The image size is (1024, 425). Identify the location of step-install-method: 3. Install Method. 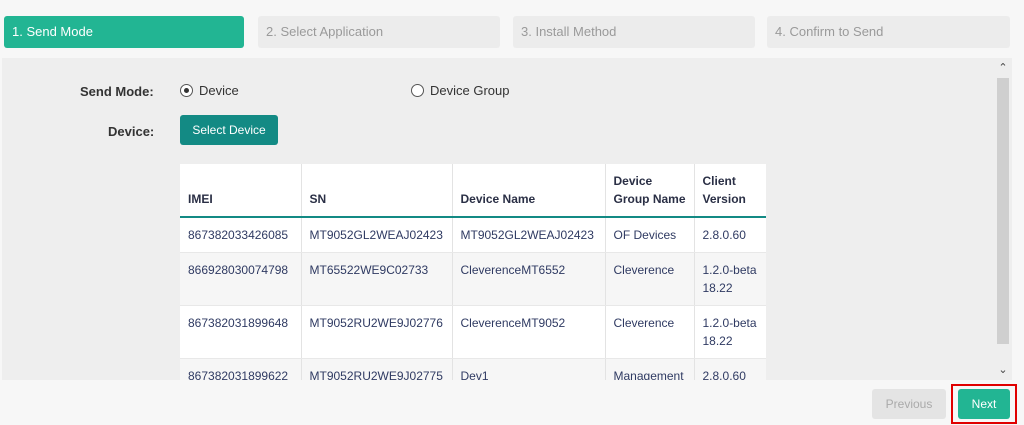
(634, 32).